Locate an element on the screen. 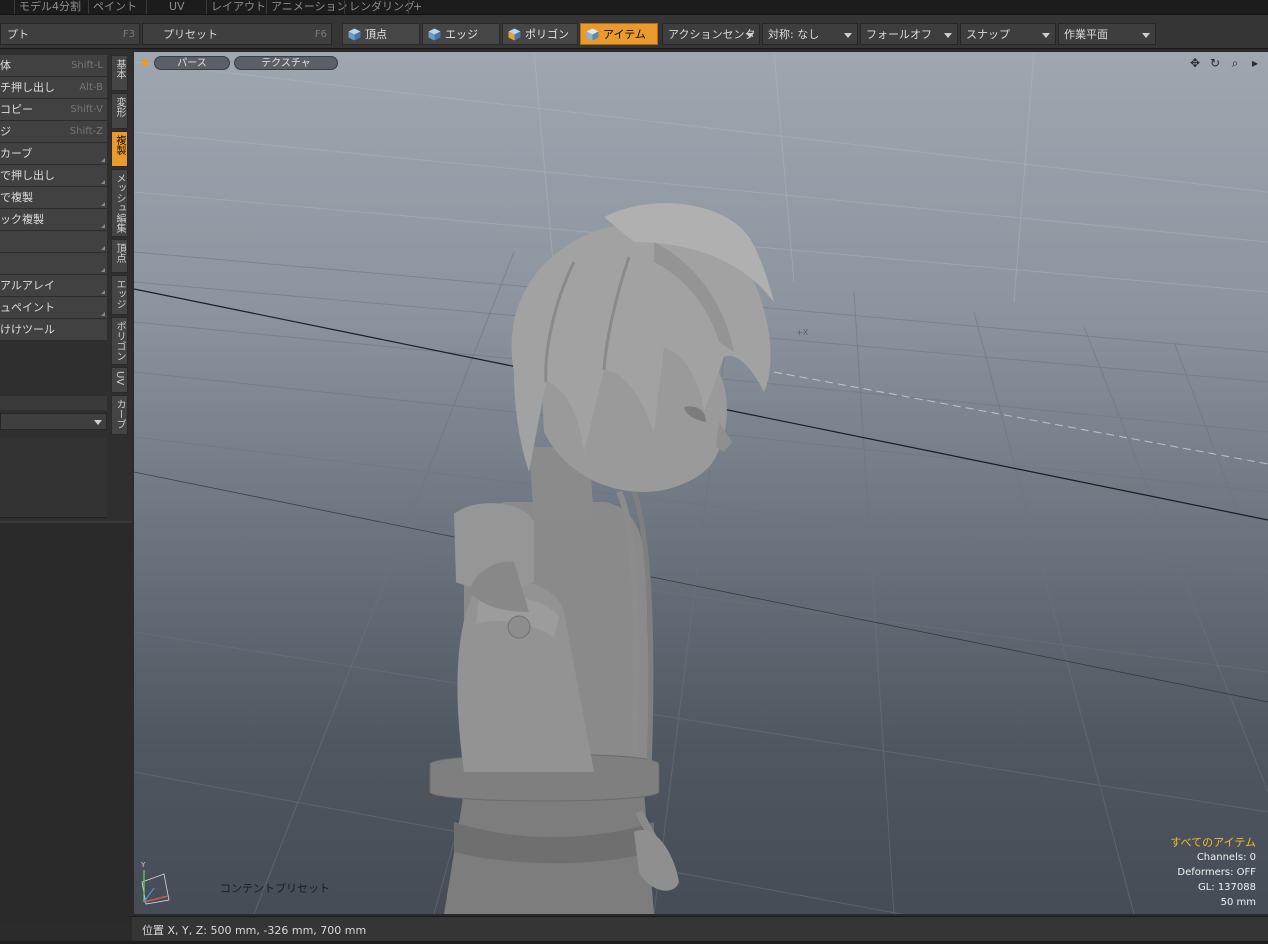 Image resolution: width=1268 pixels, height=944 pixels. vtab-label: 変形 is located at coordinates (119, 107).